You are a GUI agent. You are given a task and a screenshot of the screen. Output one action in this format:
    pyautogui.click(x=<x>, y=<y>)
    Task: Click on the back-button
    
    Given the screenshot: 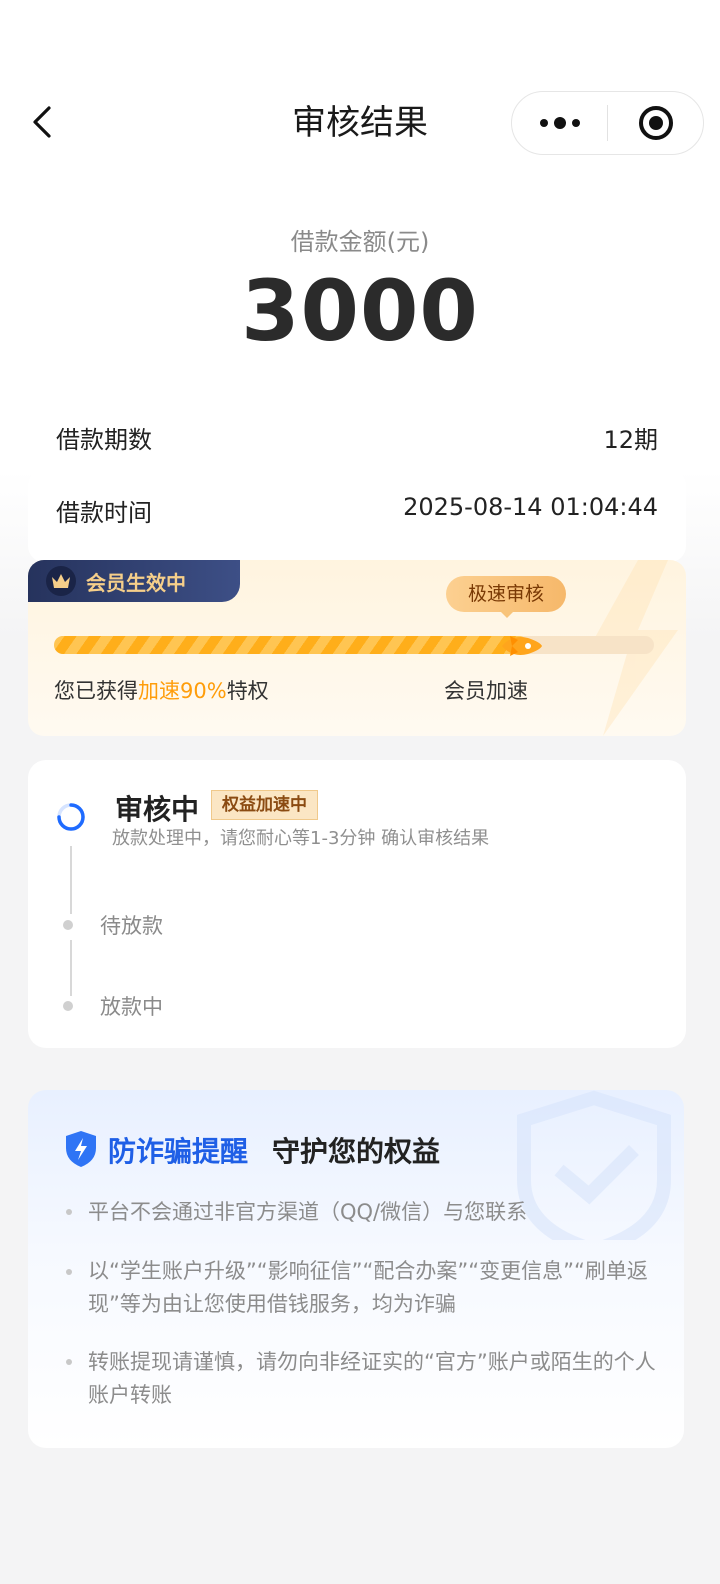 What is the action you would take?
    pyautogui.click(x=42, y=122)
    